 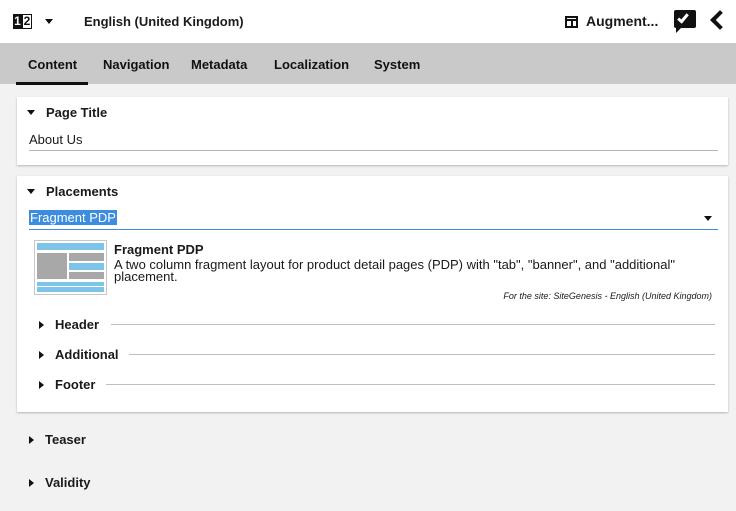 I want to click on language-switch-icon: 1 2, so click(x=22, y=21).